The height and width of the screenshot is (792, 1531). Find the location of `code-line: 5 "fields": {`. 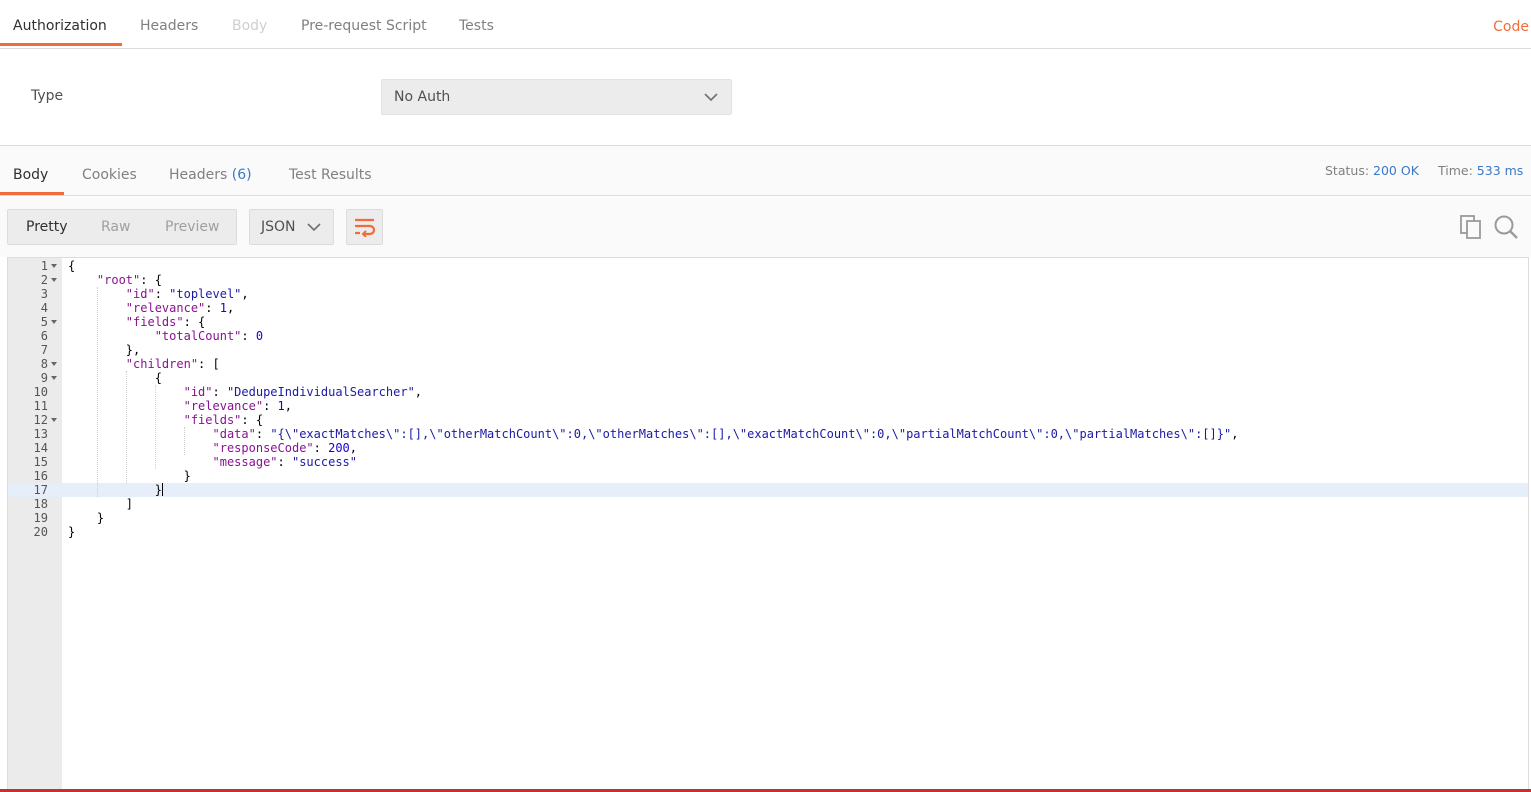

code-line: 5 "fields": { is located at coordinates (768, 322).